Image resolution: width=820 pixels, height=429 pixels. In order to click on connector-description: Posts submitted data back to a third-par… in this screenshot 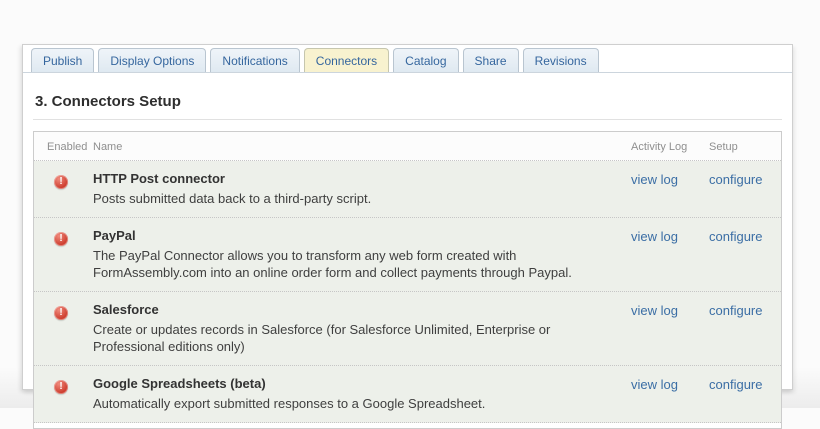, I will do `click(232, 198)`.